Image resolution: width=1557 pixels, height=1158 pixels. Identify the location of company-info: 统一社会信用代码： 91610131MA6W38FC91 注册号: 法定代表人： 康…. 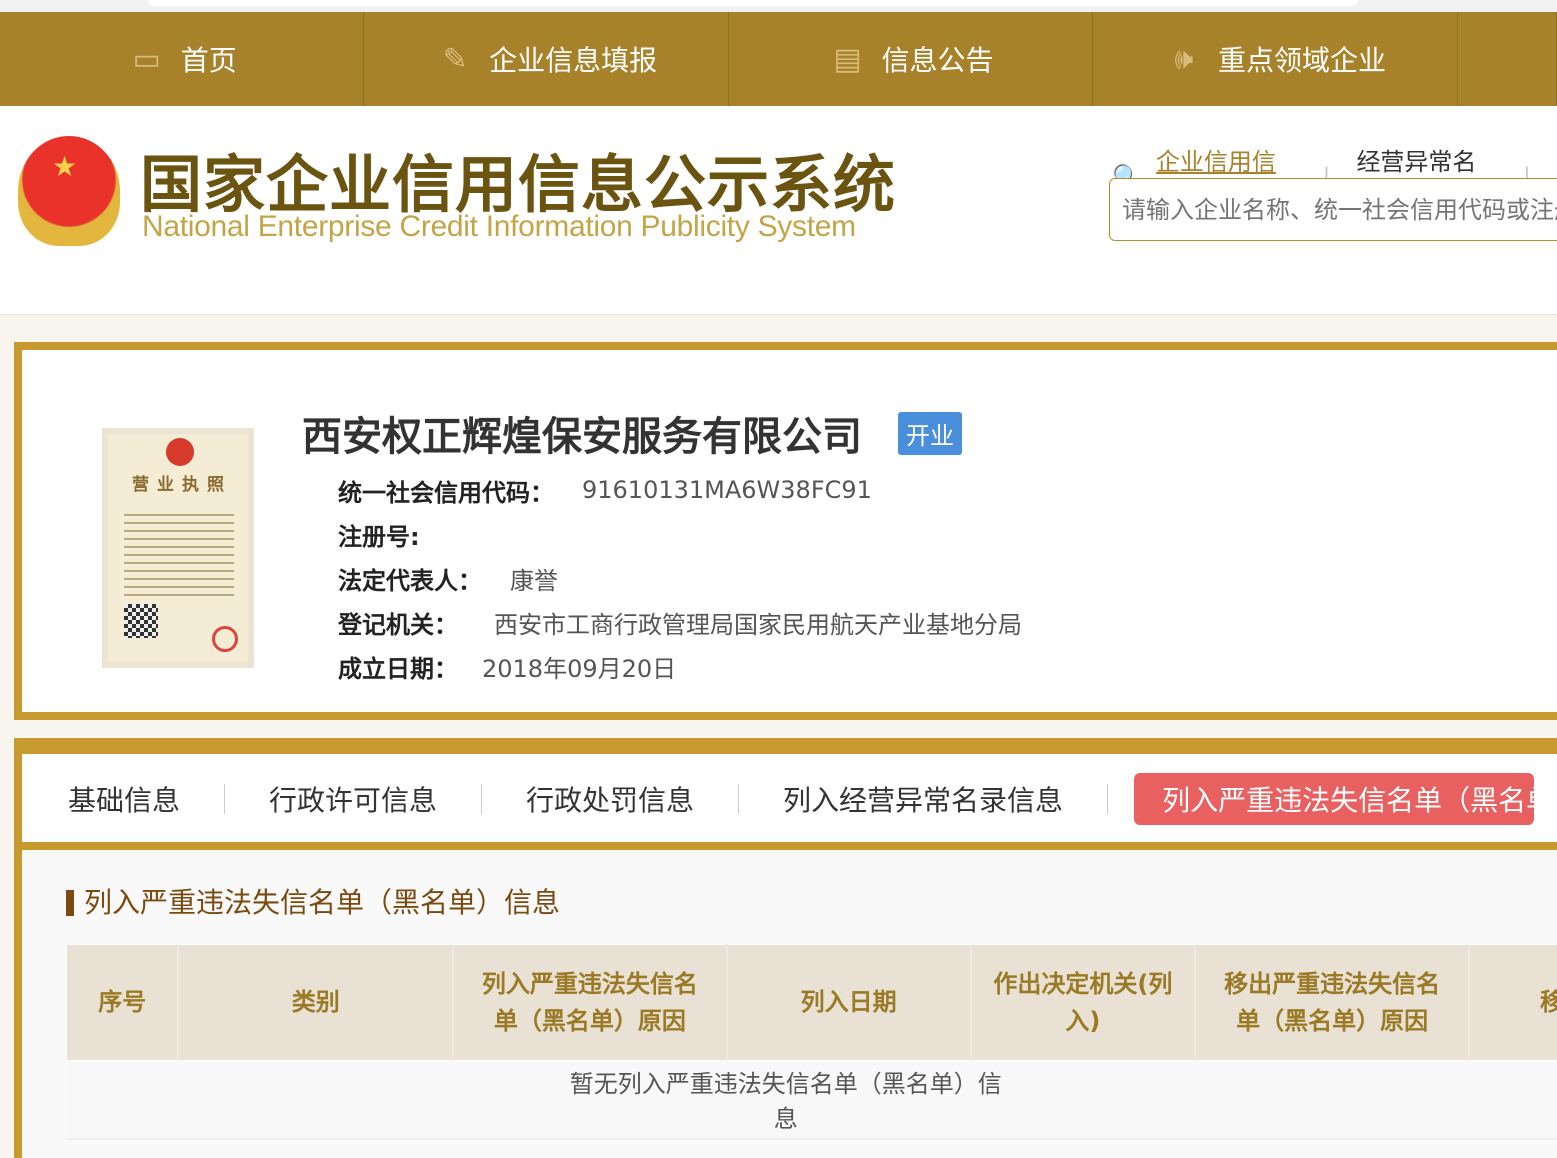
(680, 578).